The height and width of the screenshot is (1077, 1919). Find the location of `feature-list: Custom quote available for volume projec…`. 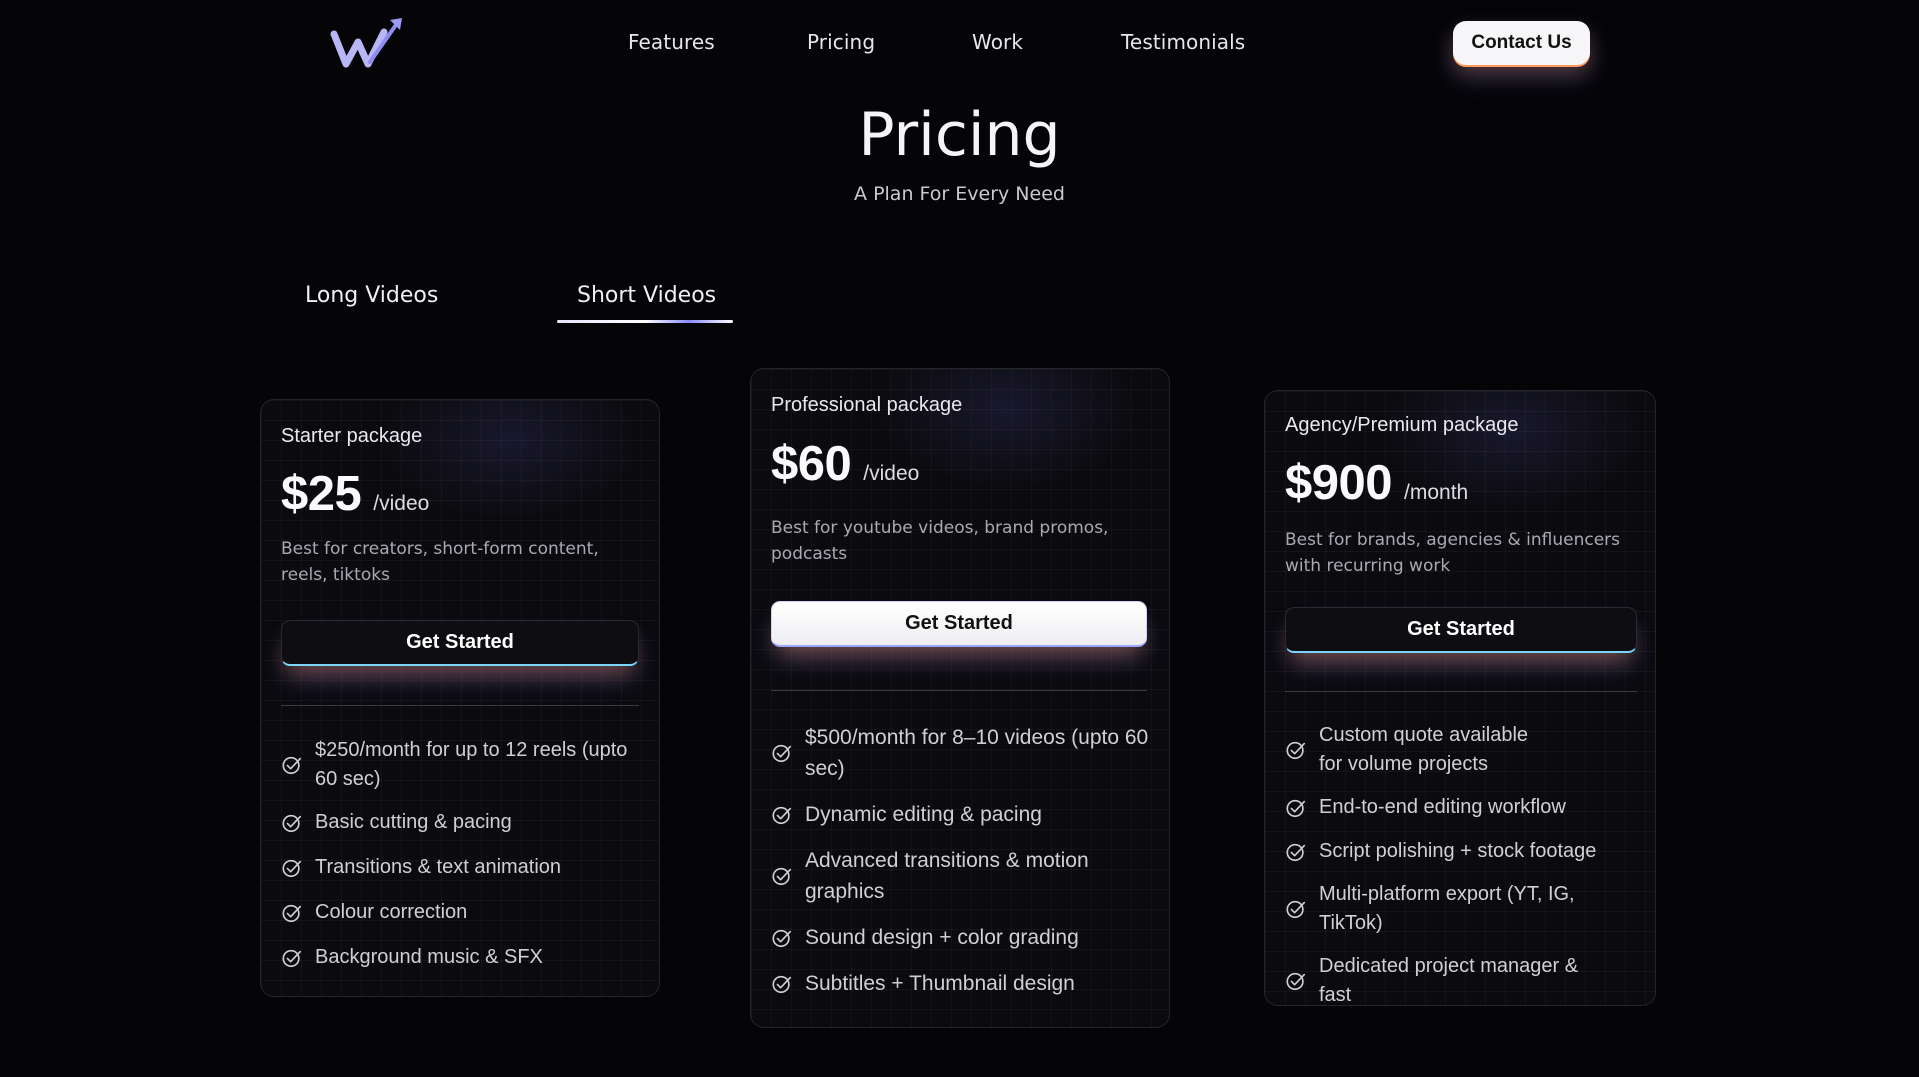

feature-list: Custom quote available for volume projec… is located at coordinates (1445, 863).